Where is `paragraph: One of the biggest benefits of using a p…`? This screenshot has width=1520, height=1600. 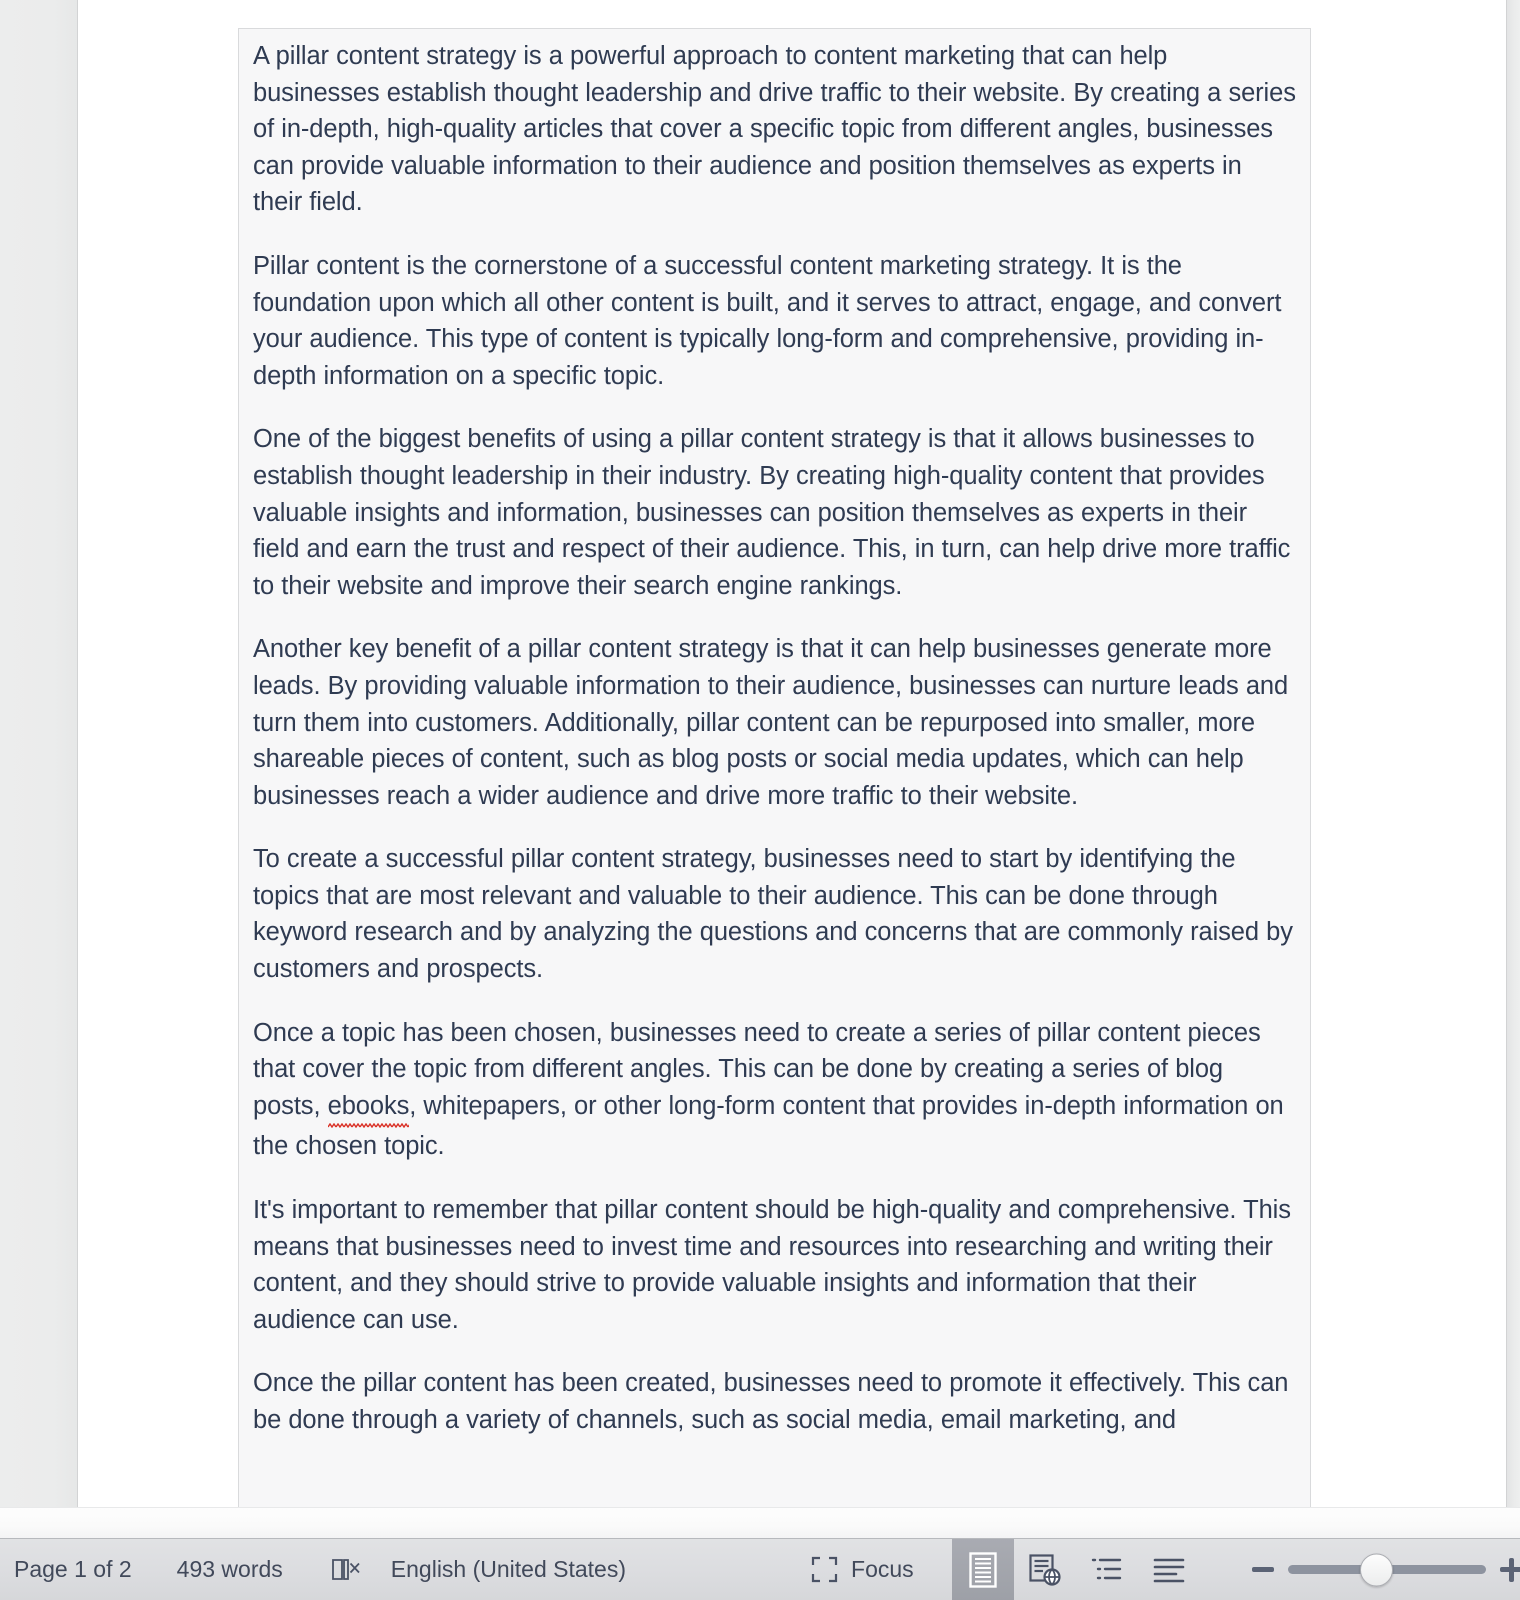 paragraph: One of the biggest benefits of using a p… is located at coordinates (772, 512).